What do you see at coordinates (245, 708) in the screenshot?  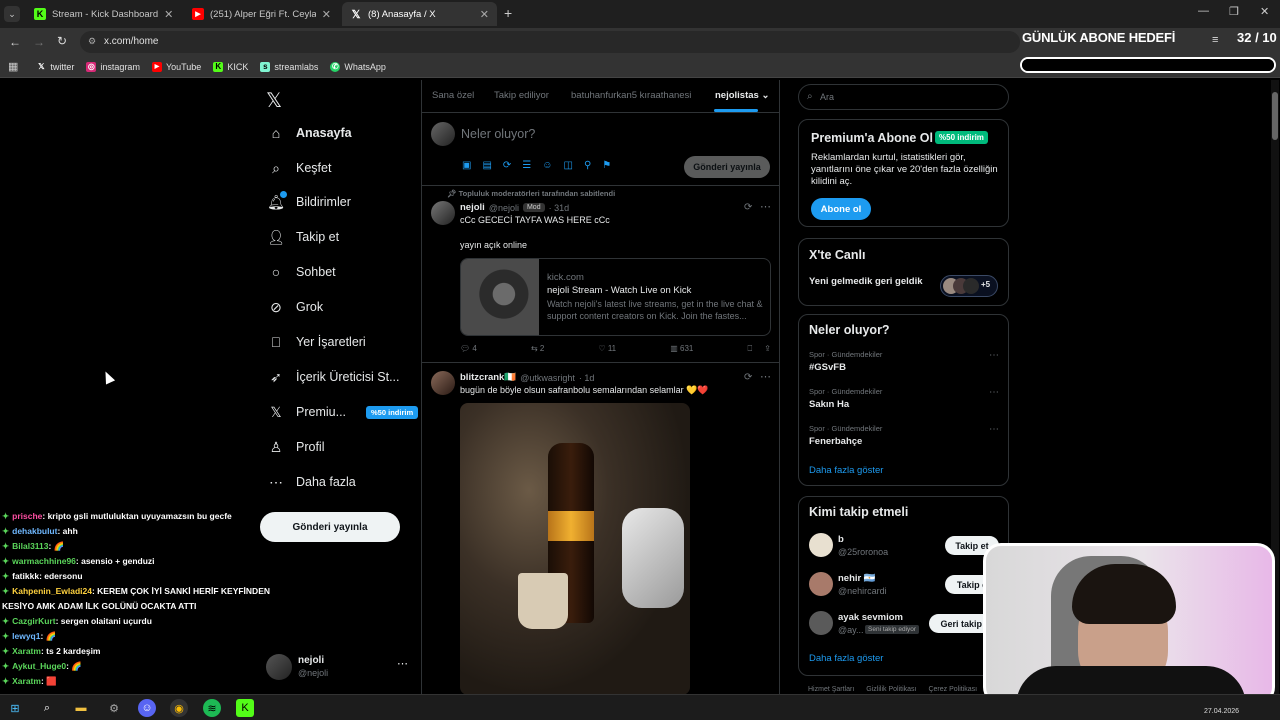 I see `kick-icon: K` at bounding box center [245, 708].